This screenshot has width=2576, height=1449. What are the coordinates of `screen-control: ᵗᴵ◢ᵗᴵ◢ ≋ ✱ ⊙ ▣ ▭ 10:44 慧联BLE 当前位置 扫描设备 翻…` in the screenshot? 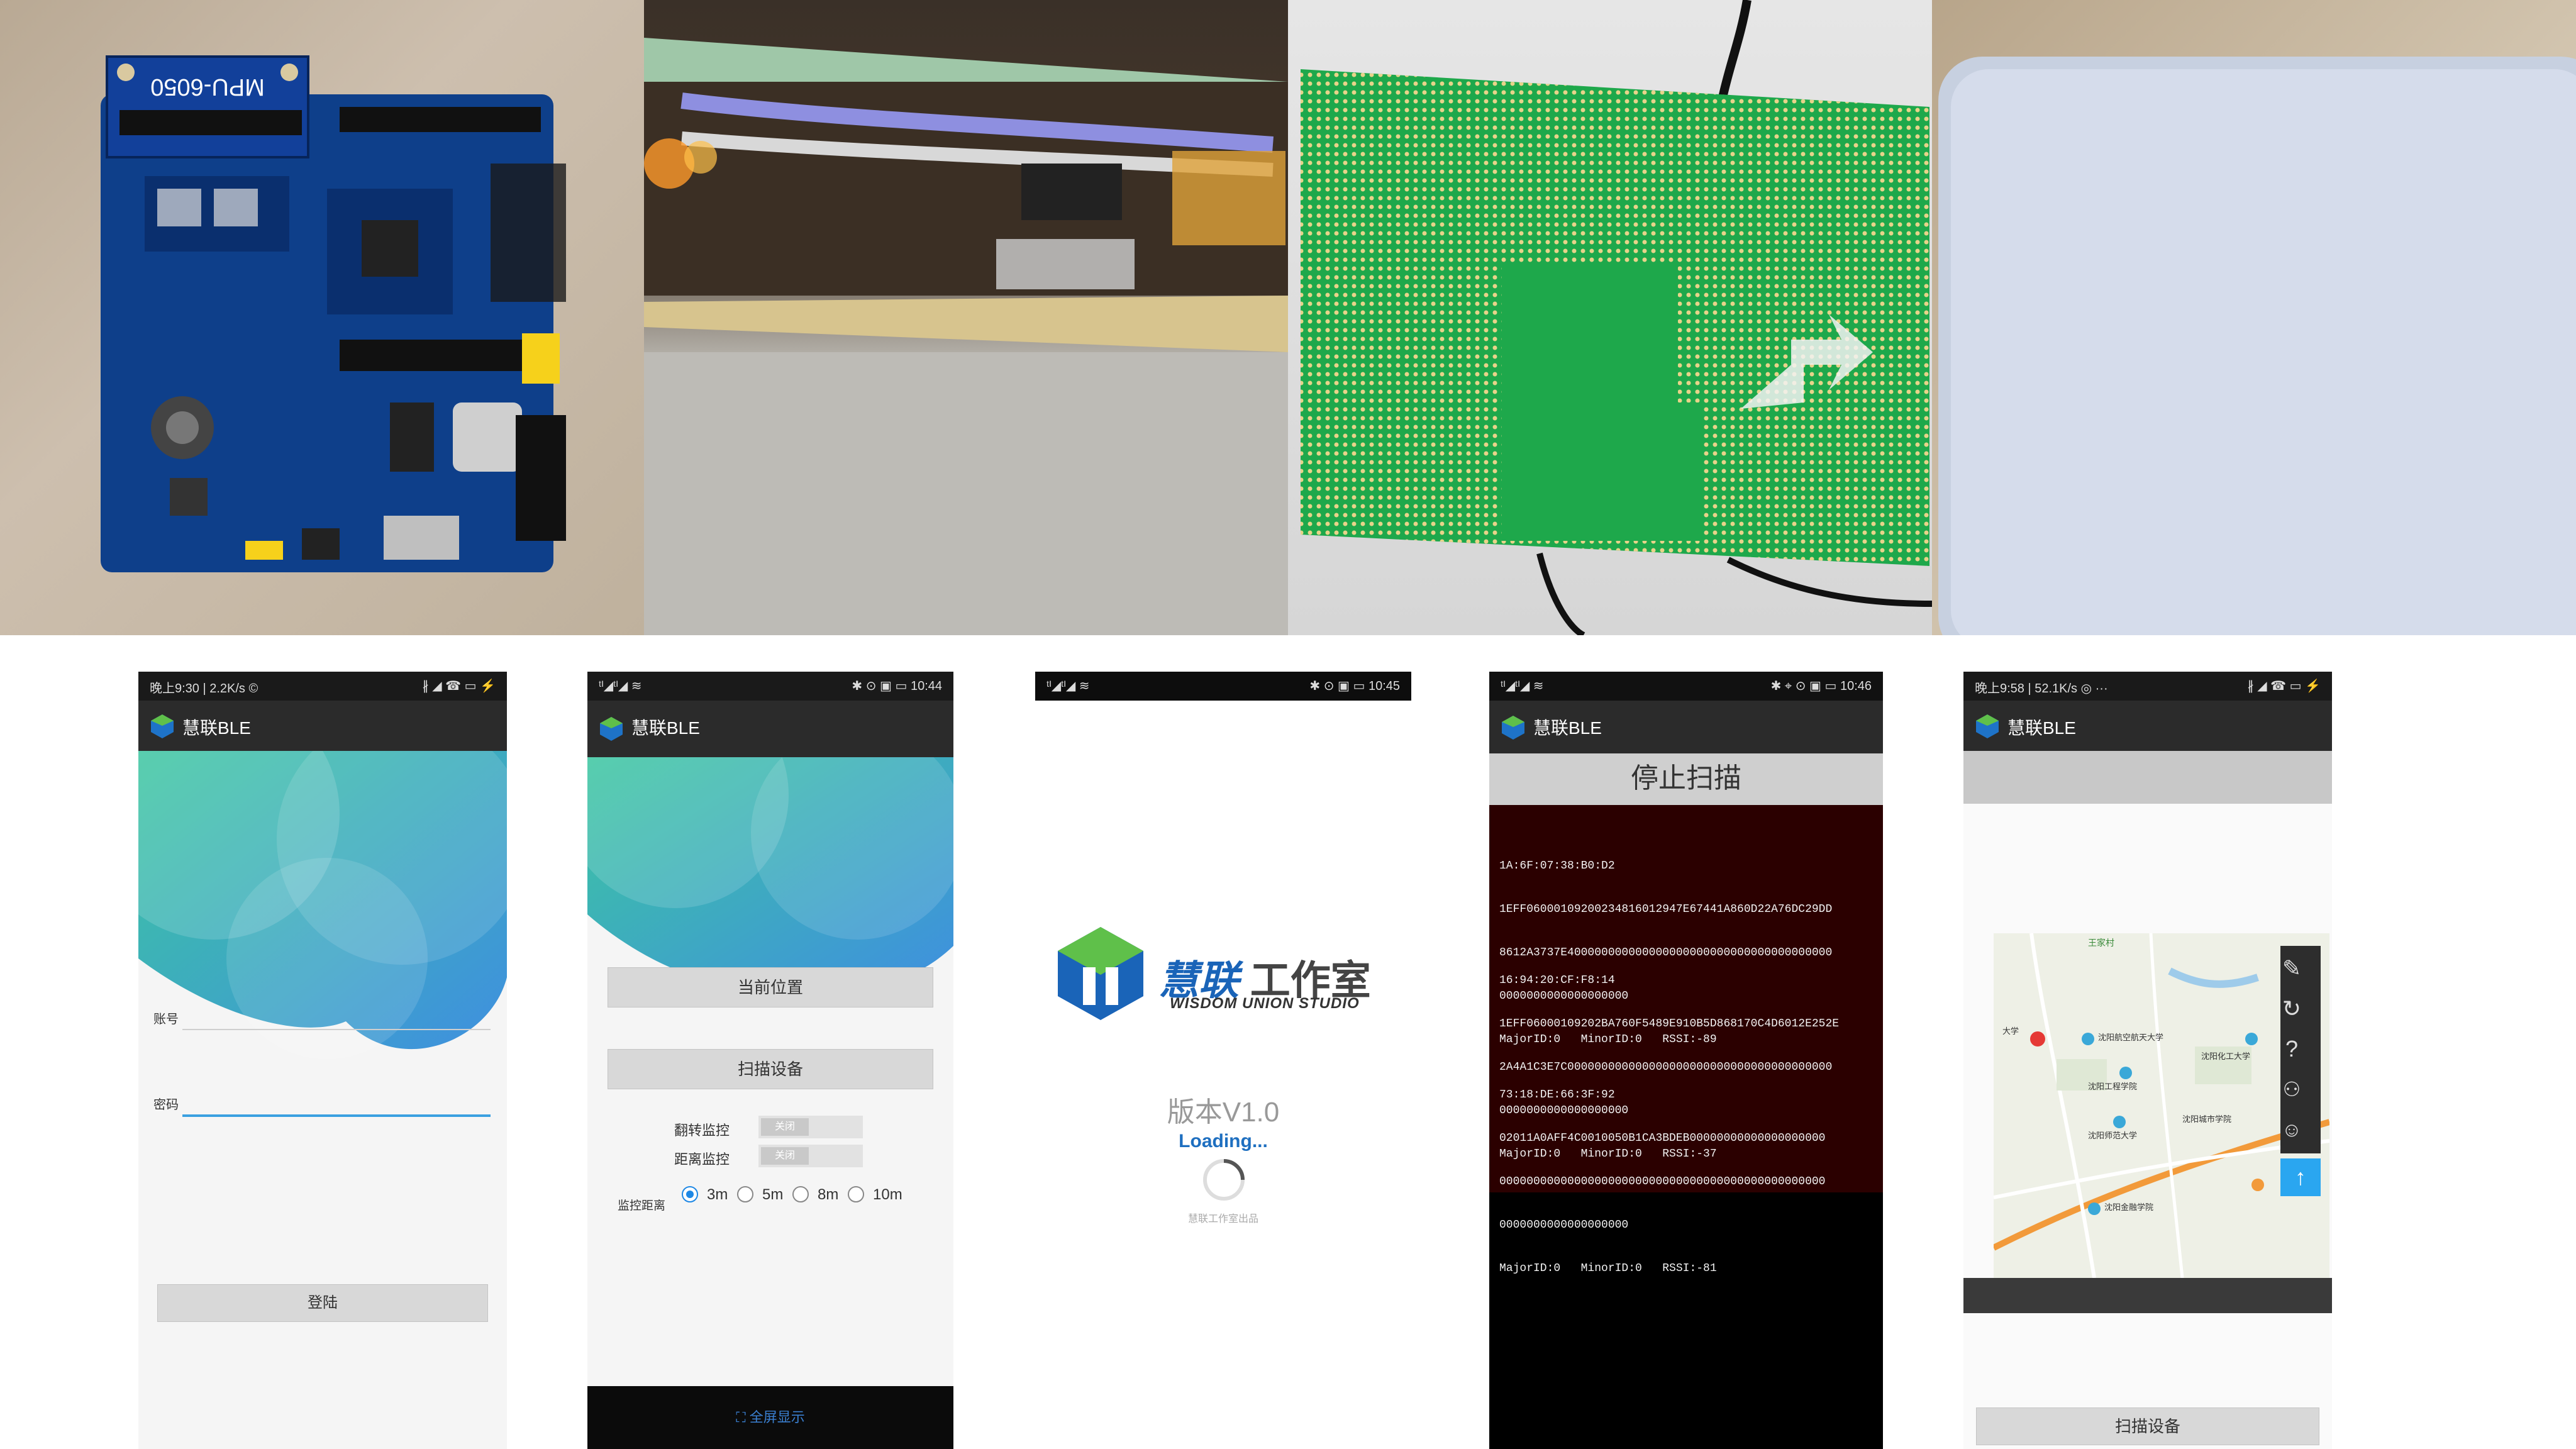 It's located at (770, 1060).